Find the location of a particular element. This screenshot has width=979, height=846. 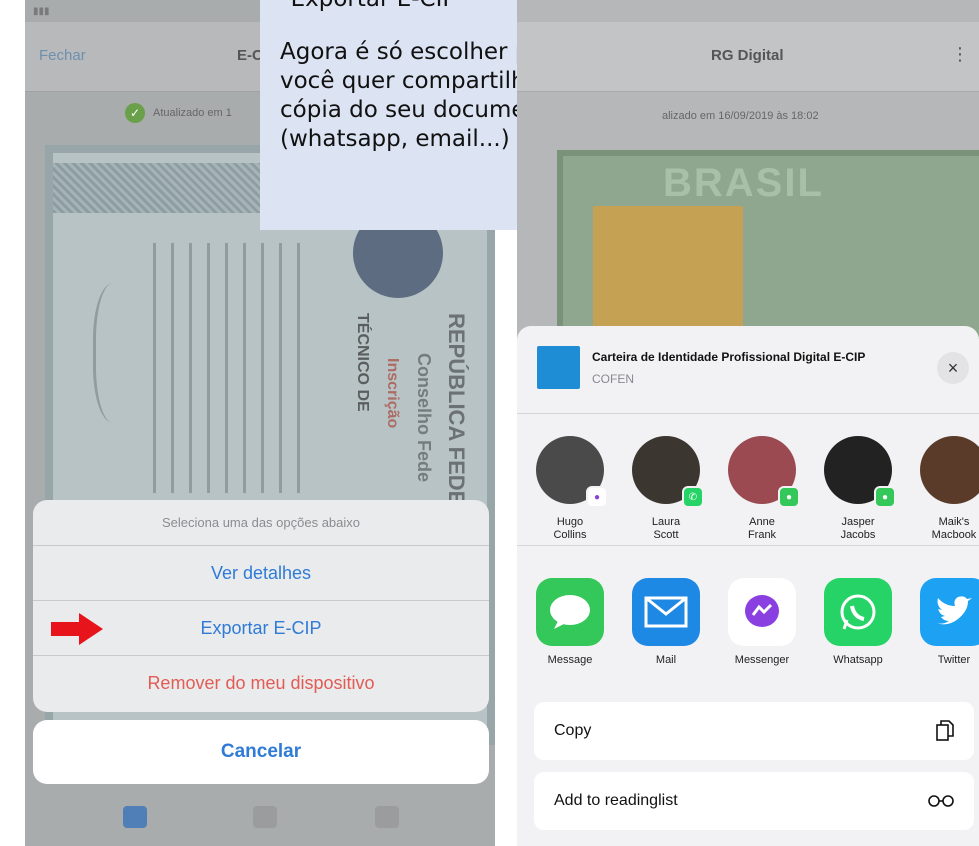

close-button: Fechar is located at coordinates (62, 55).